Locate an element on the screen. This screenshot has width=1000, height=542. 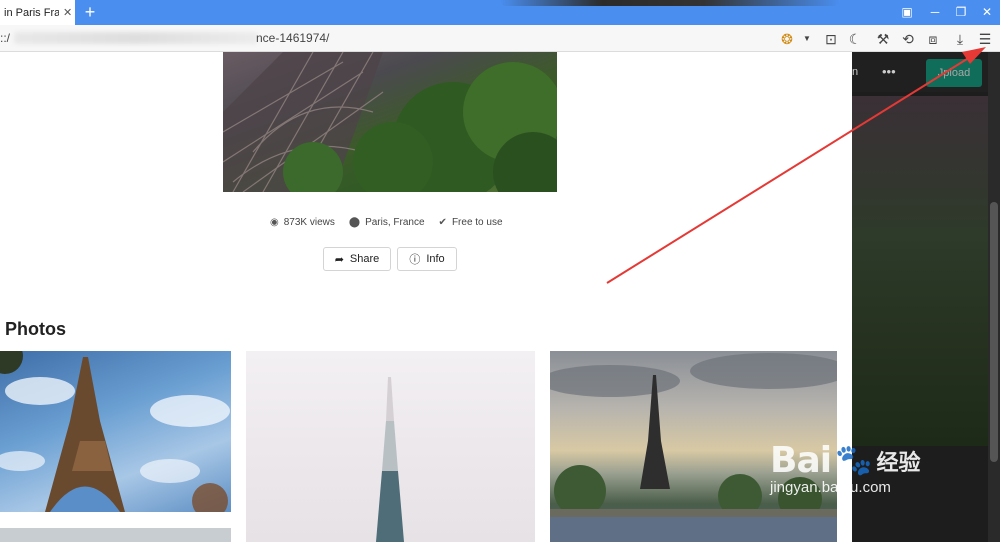
eye-icon: ◉ is located at coordinates (274, 222).